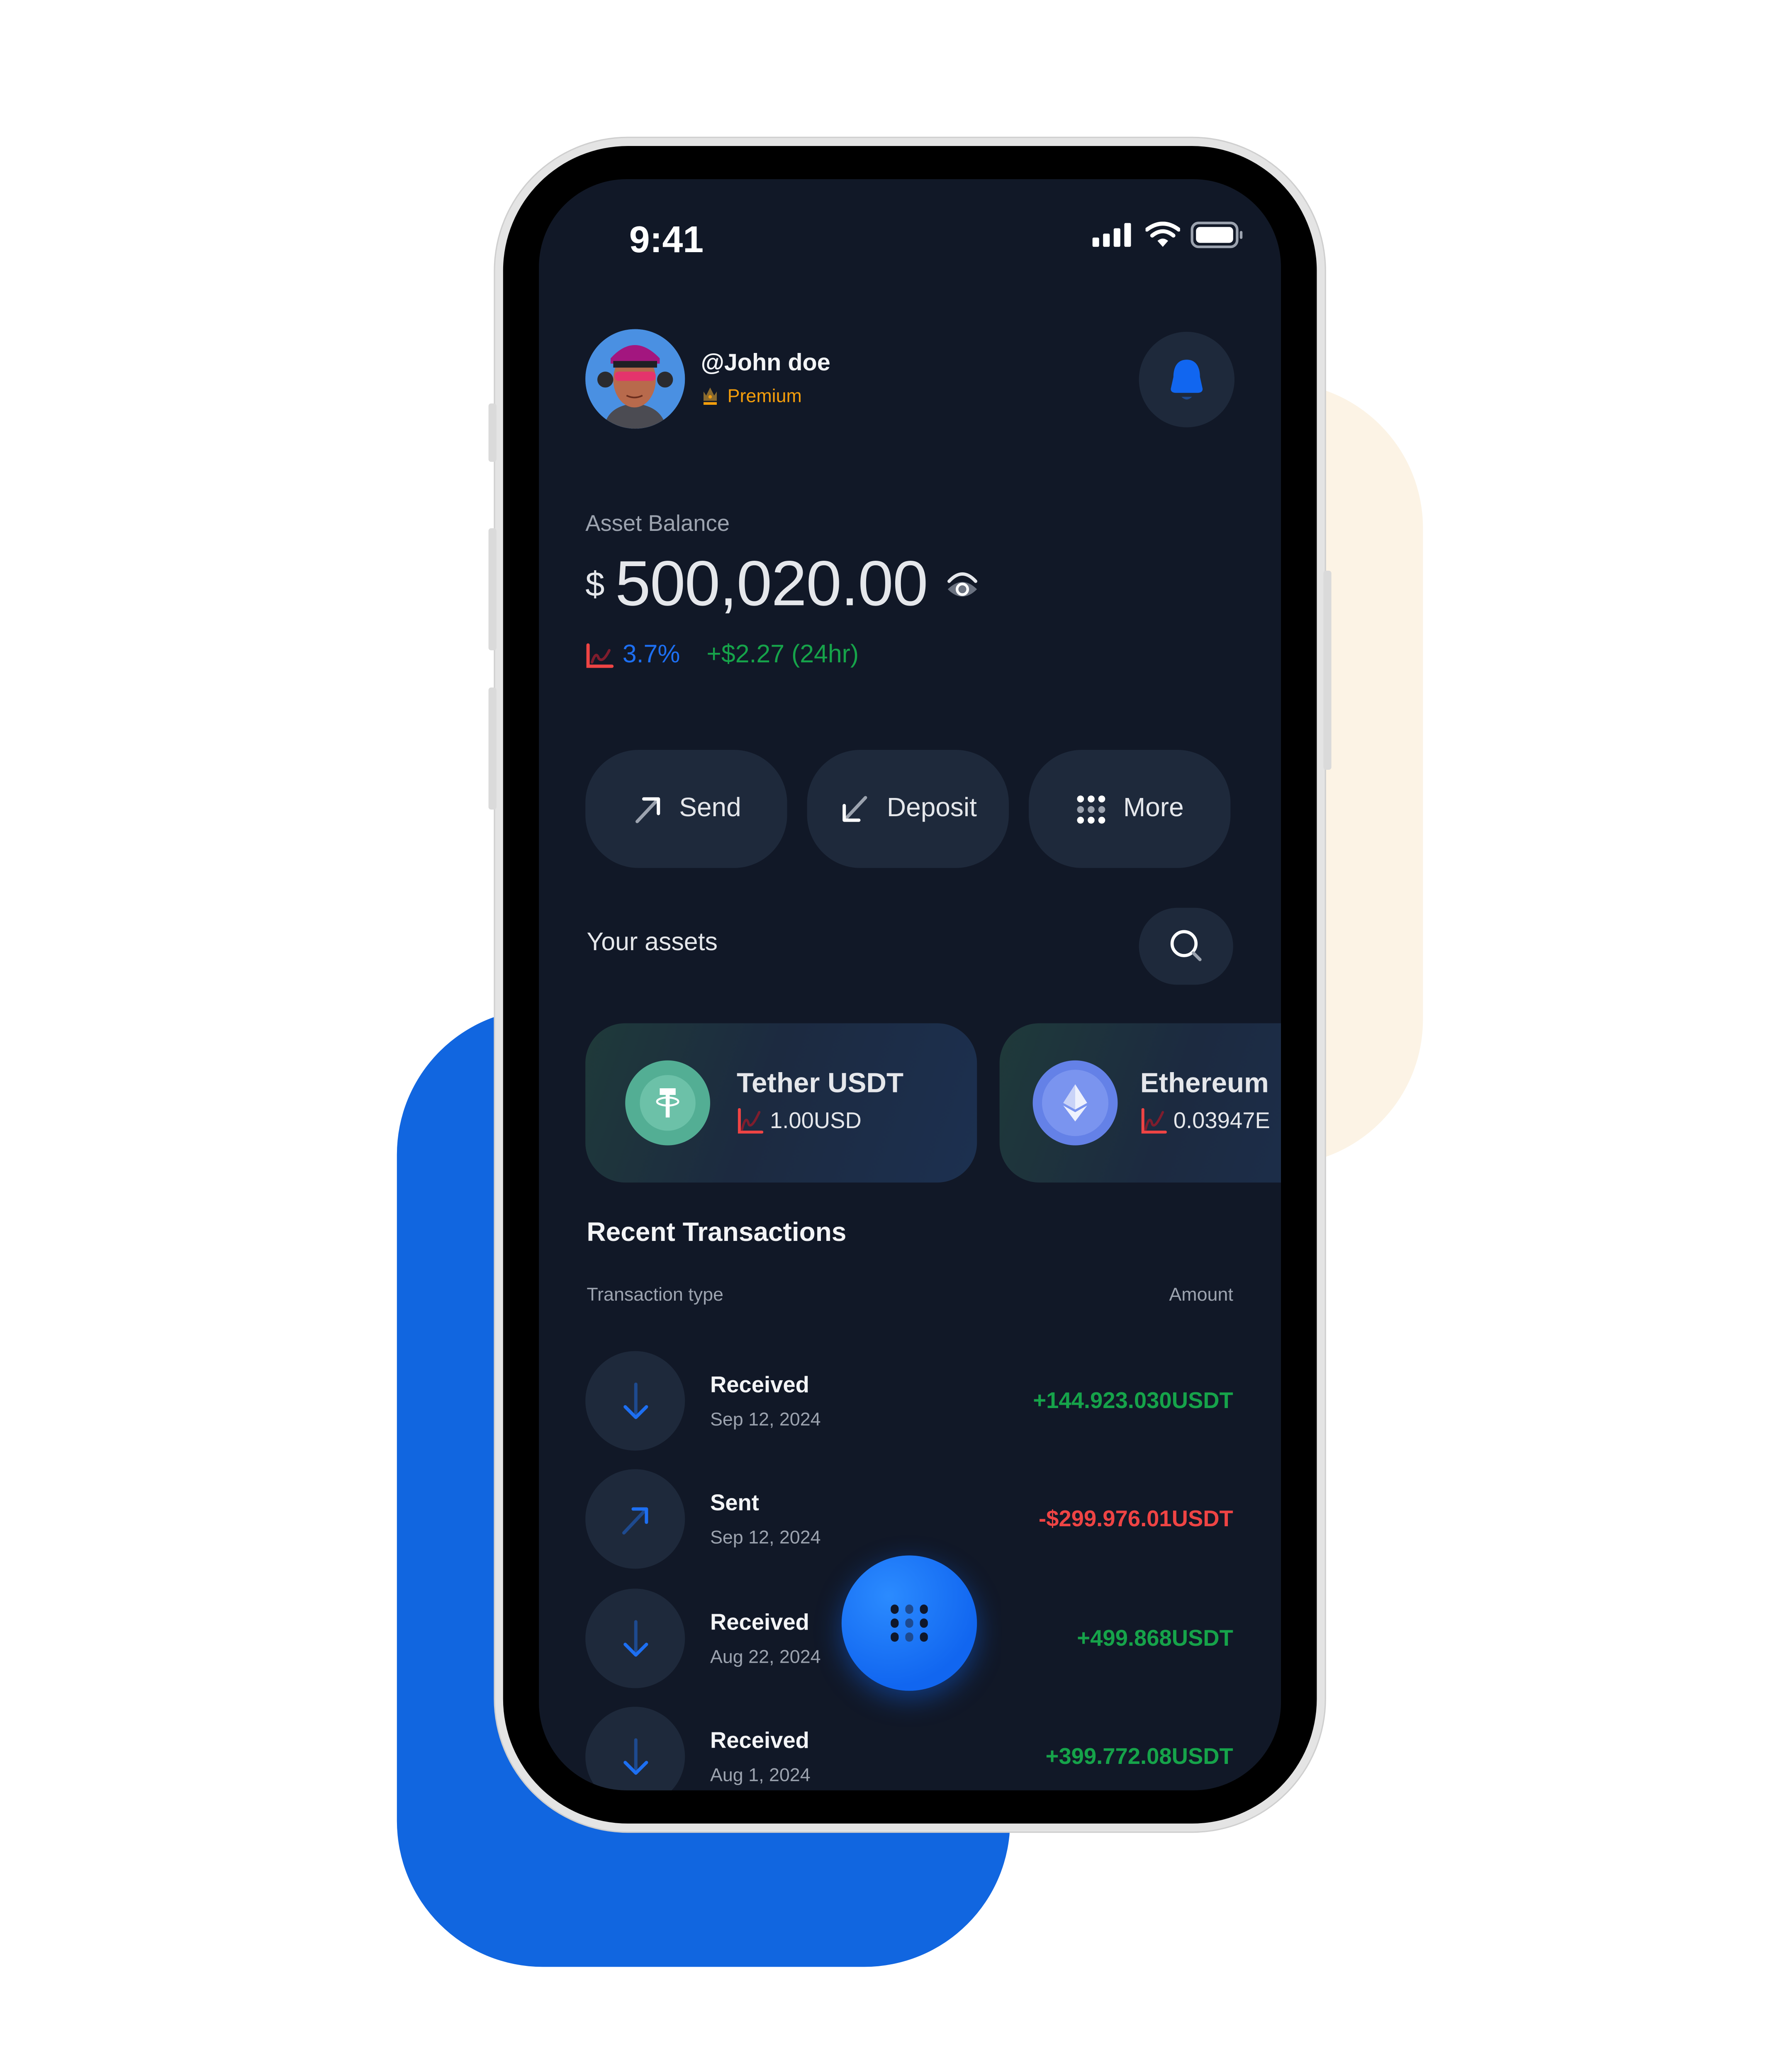  Describe the element at coordinates (782, 655) in the screenshot. I see `change-value: +$2.27 (24hr)` at that location.